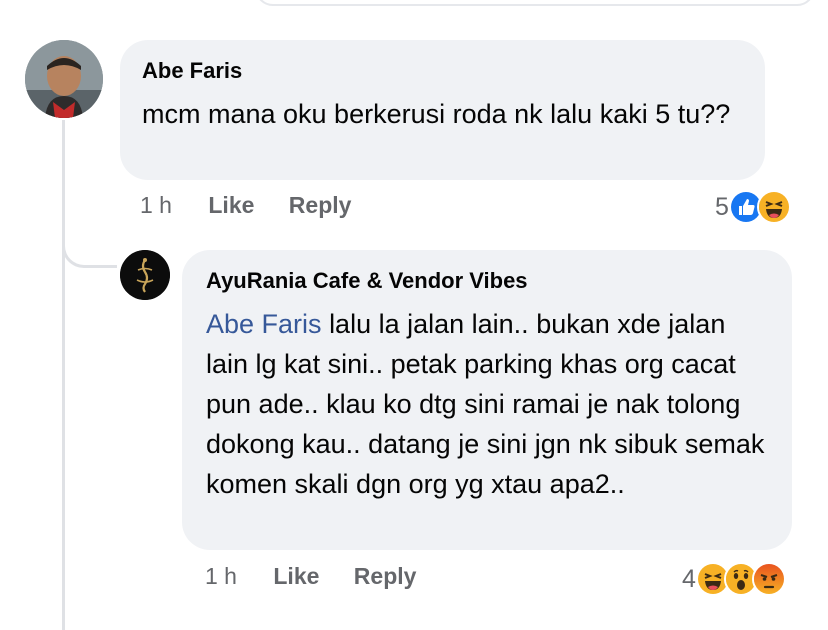 This screenshot has width=828, height=630. Describe the element at coordinates (773, 207) in the screenshot. I see `haha-icon` at that location.